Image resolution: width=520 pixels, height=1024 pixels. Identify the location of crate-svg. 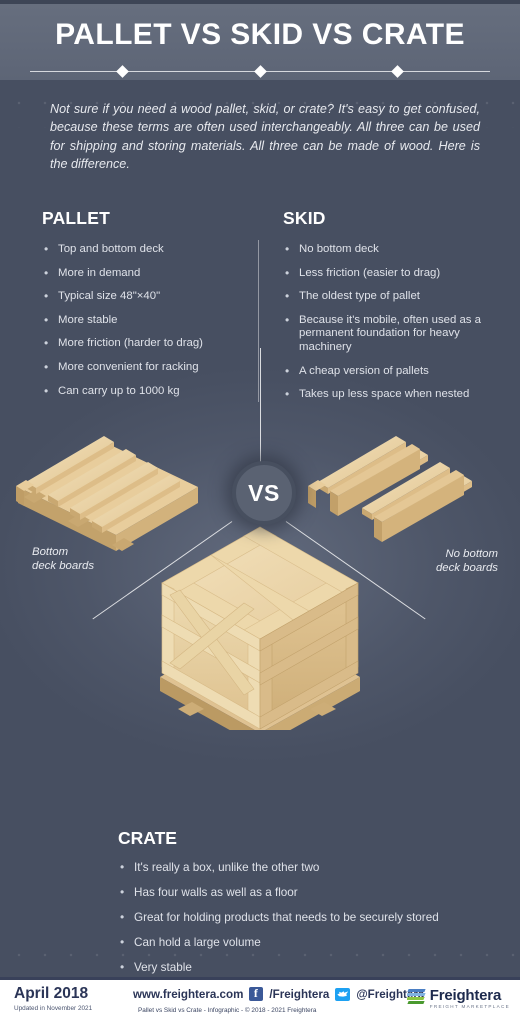
(260, 636).